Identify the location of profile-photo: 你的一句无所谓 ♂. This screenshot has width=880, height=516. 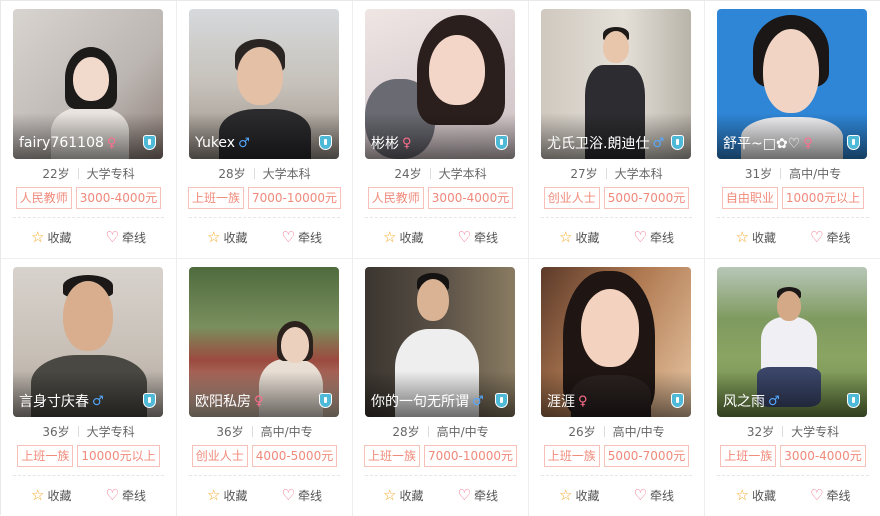
(440, 342).